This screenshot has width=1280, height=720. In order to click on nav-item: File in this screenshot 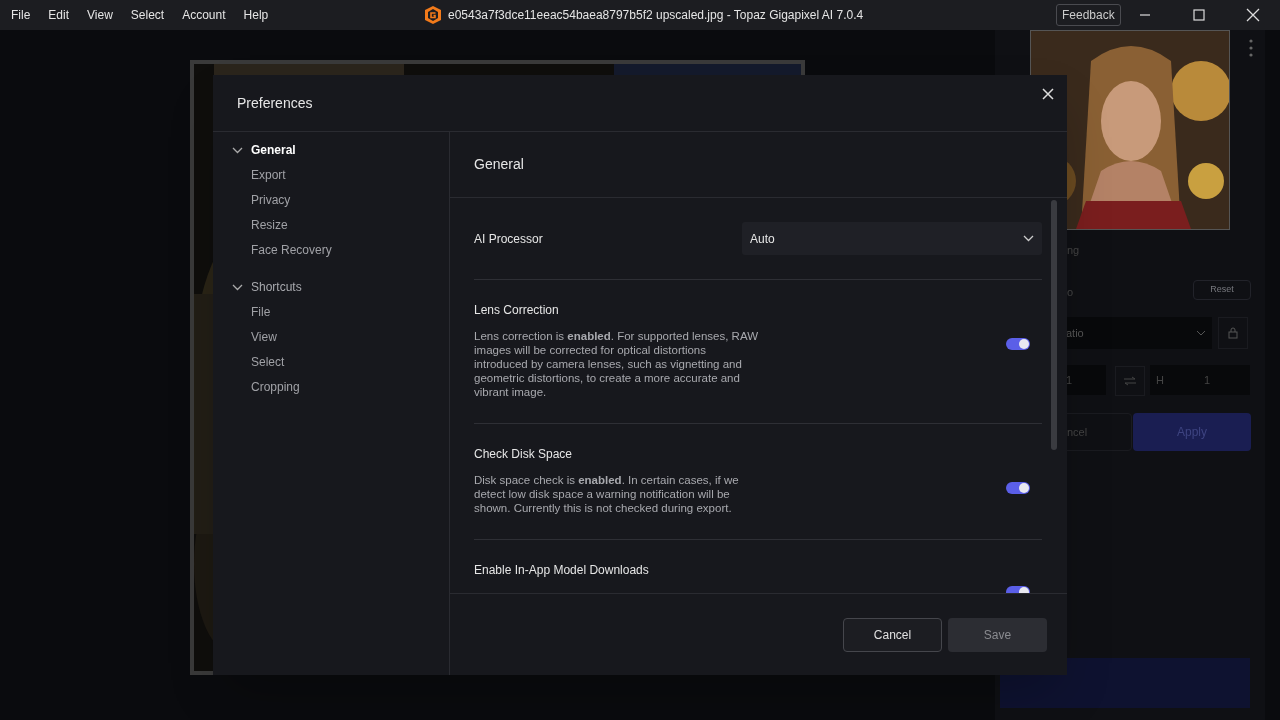, I will do `click(331, 312)`.